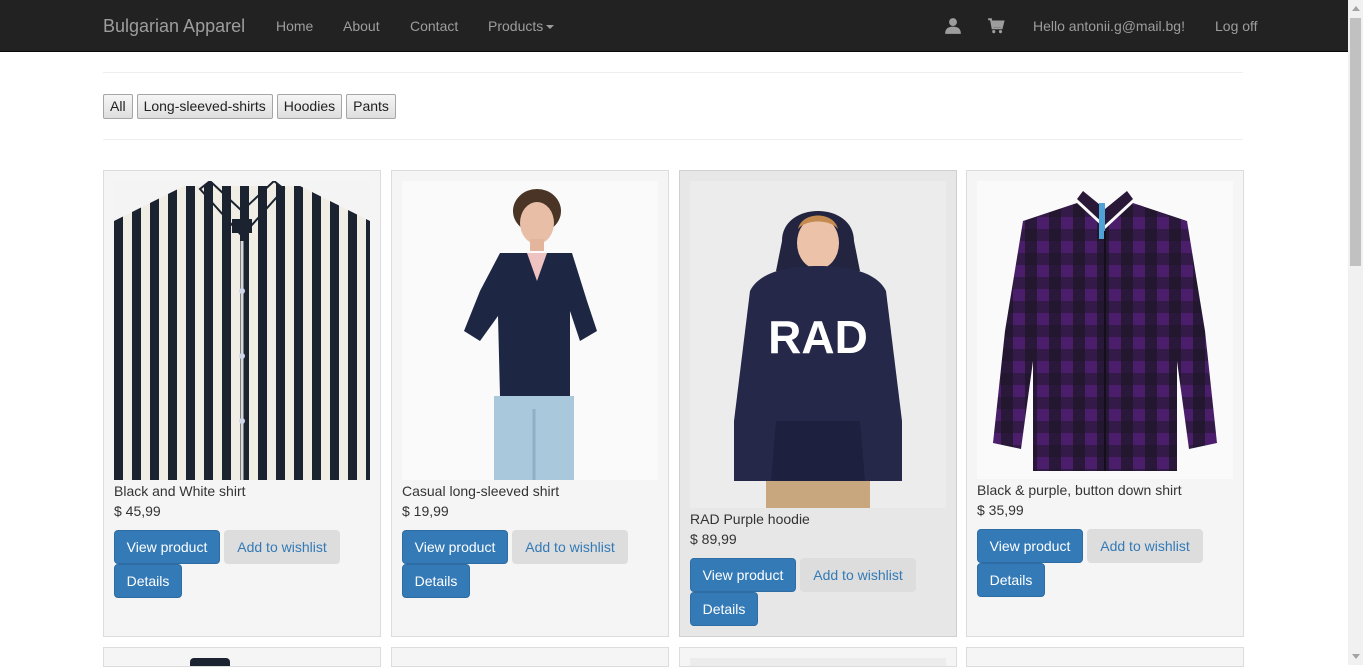  Describe the element at coordinates (118, 106) in the screenshot. I see `filter-all-button: All` at that location.